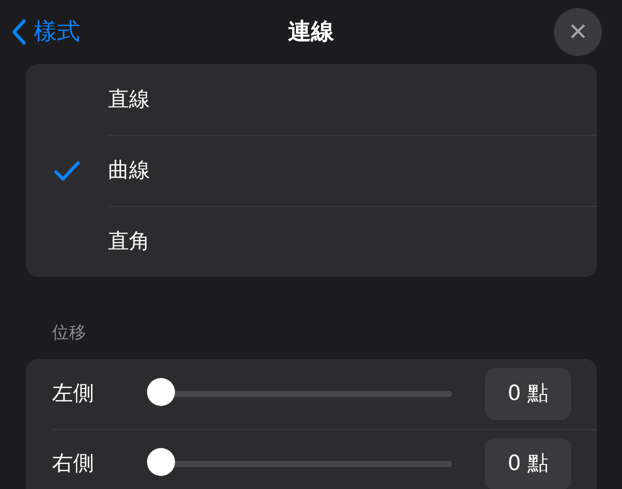 Image resolution: width=622 pixels, height=489 pixels. Describe the element at coordinates (73, 463) in the screenshot. I see `slider-label: 右側` at that location.